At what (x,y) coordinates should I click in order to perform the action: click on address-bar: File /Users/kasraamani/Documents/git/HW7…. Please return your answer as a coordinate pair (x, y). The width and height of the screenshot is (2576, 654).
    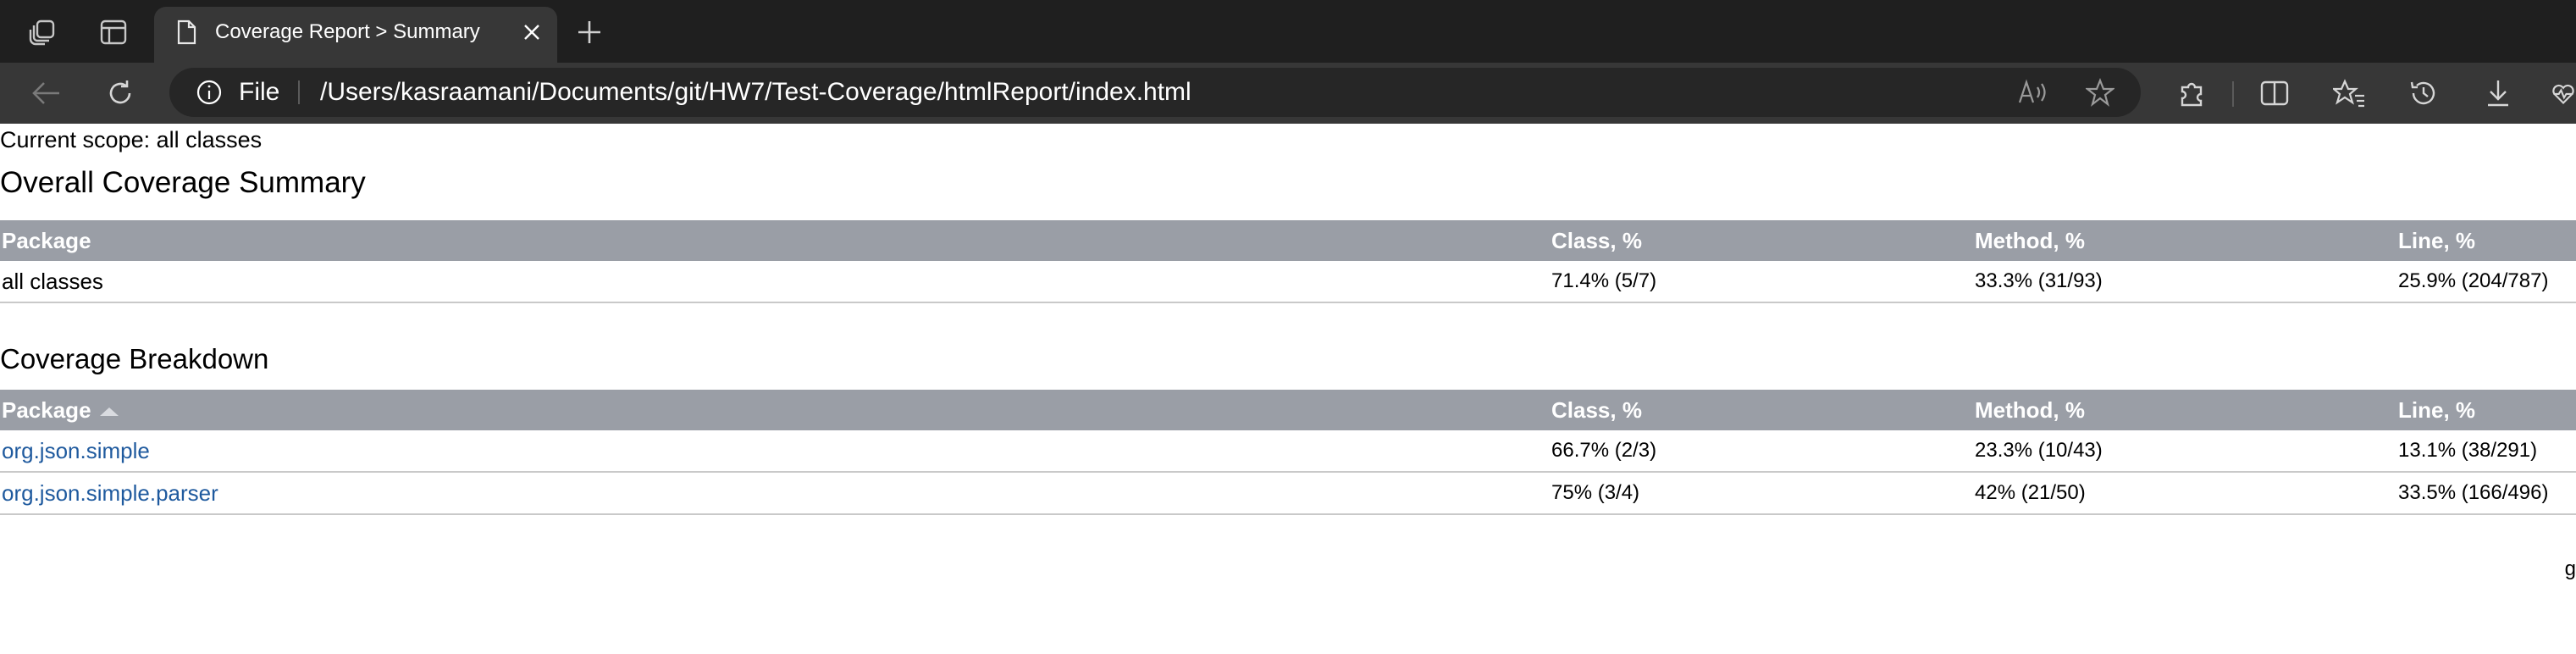
    Looking at the image, I should click on (1155, 93).